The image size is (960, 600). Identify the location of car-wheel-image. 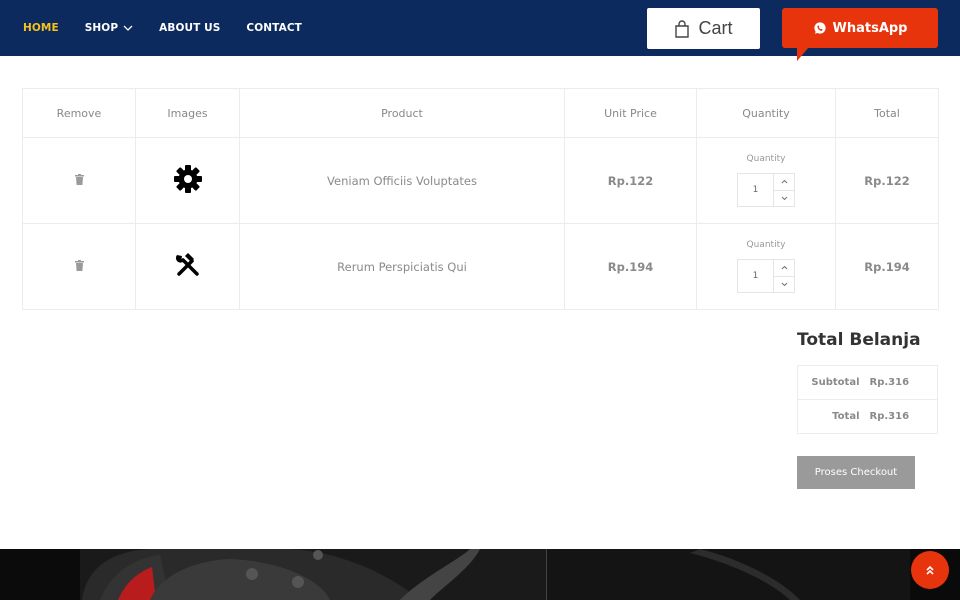
(480, 574).